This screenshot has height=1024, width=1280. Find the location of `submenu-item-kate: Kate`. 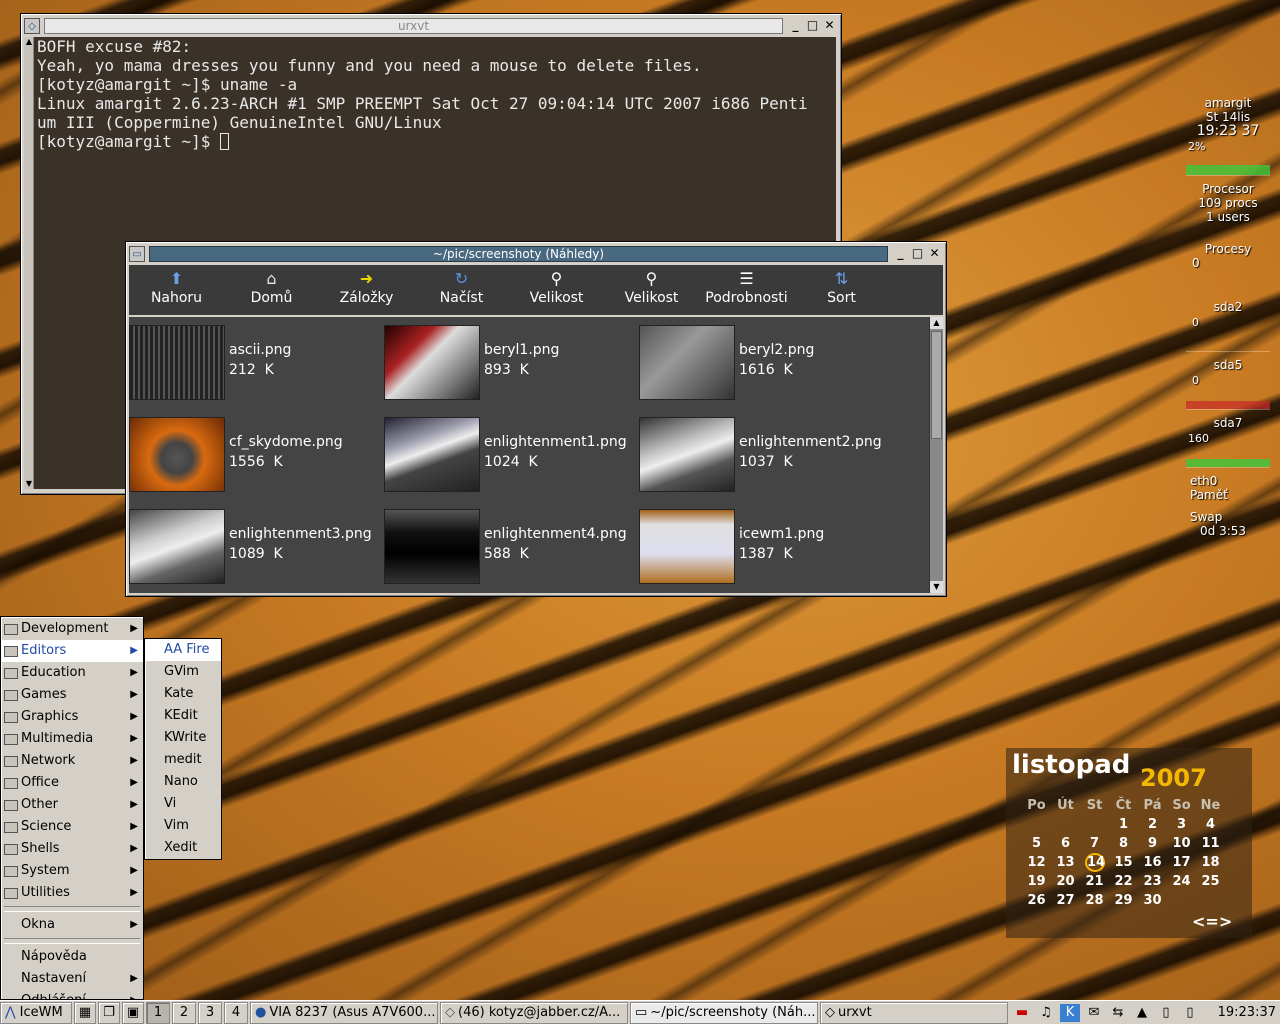

submenu-item-kate: Kate is located at coordinates (183, 694).